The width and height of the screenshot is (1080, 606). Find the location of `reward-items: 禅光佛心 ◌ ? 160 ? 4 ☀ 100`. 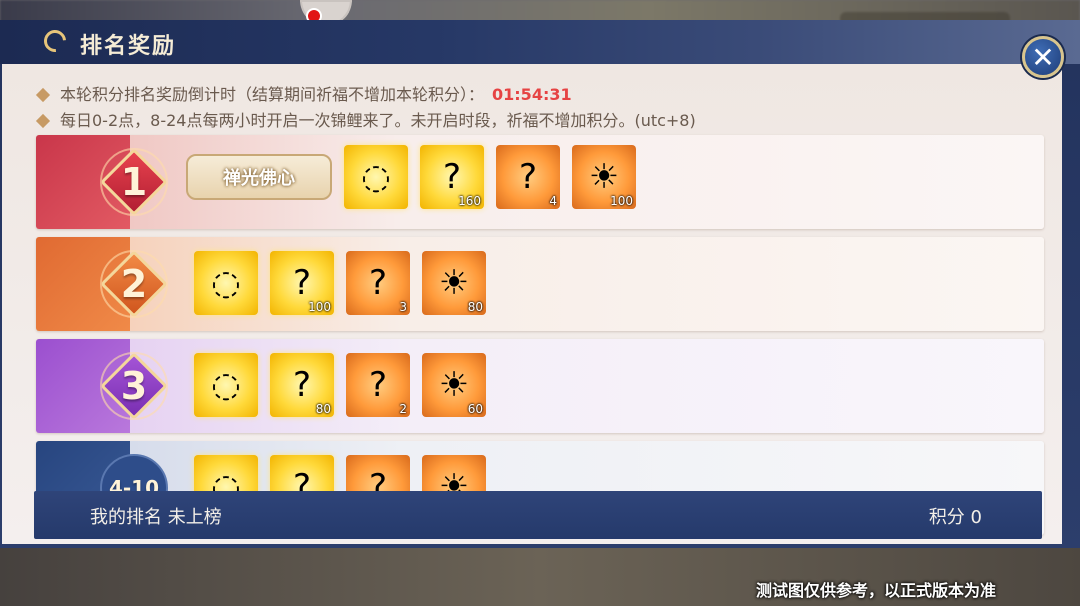

reward-items: 禅光佛心 ◌ ? 160 ? 4 ☀ 100 is located at coordinates (411, 177).